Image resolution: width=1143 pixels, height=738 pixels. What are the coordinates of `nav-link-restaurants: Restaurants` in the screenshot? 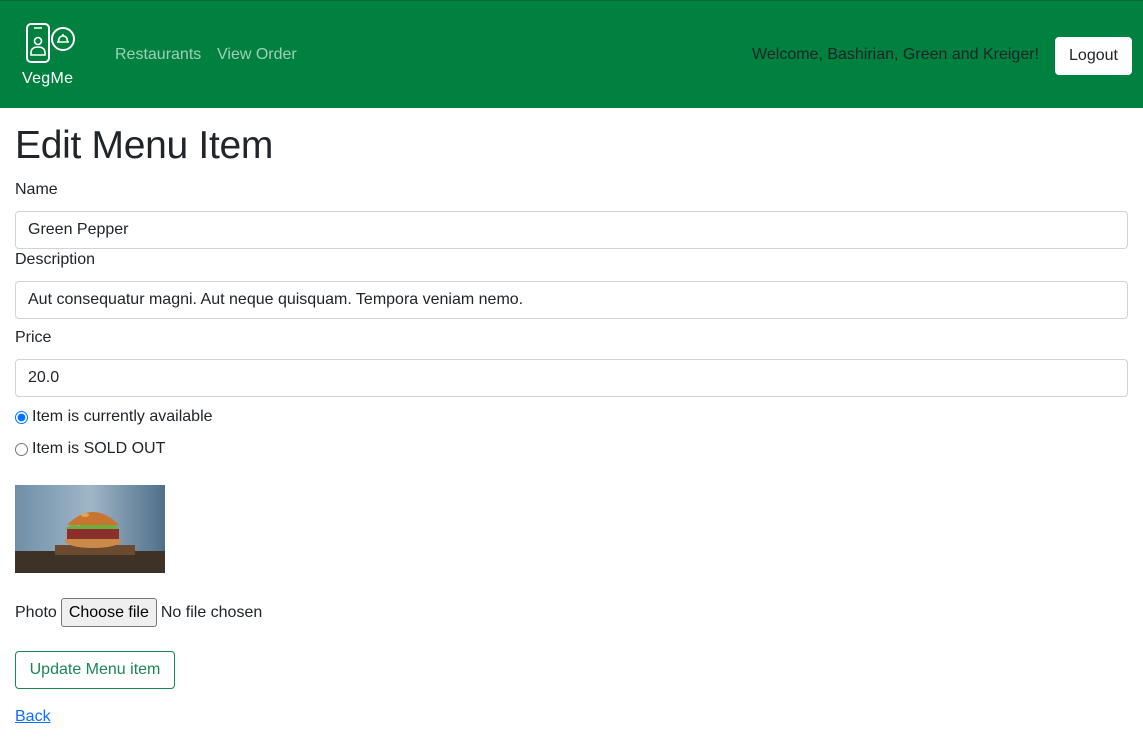 It's located at (158, 55).